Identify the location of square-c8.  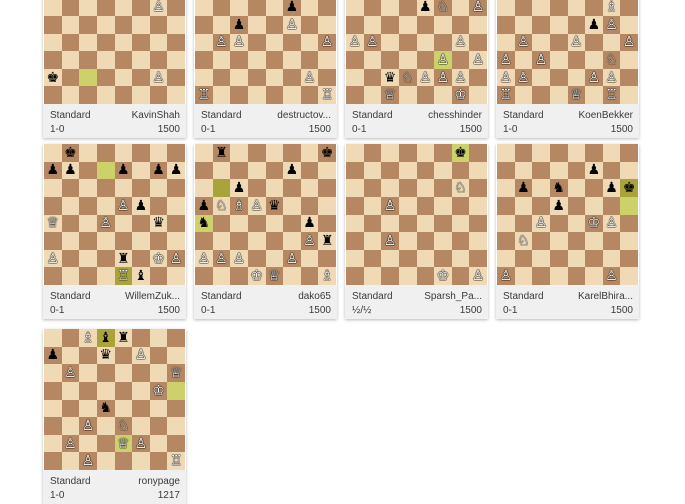
(390, 153).